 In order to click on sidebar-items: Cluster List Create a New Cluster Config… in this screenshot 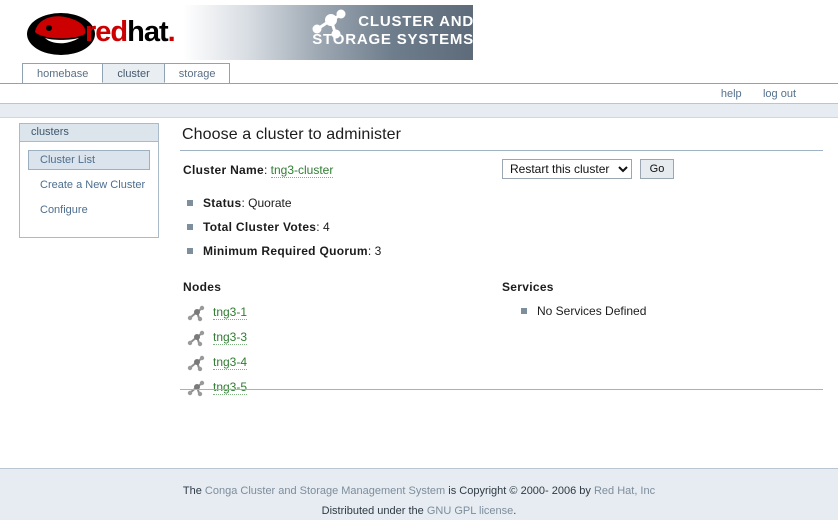, I will do `click(89, 189)`.